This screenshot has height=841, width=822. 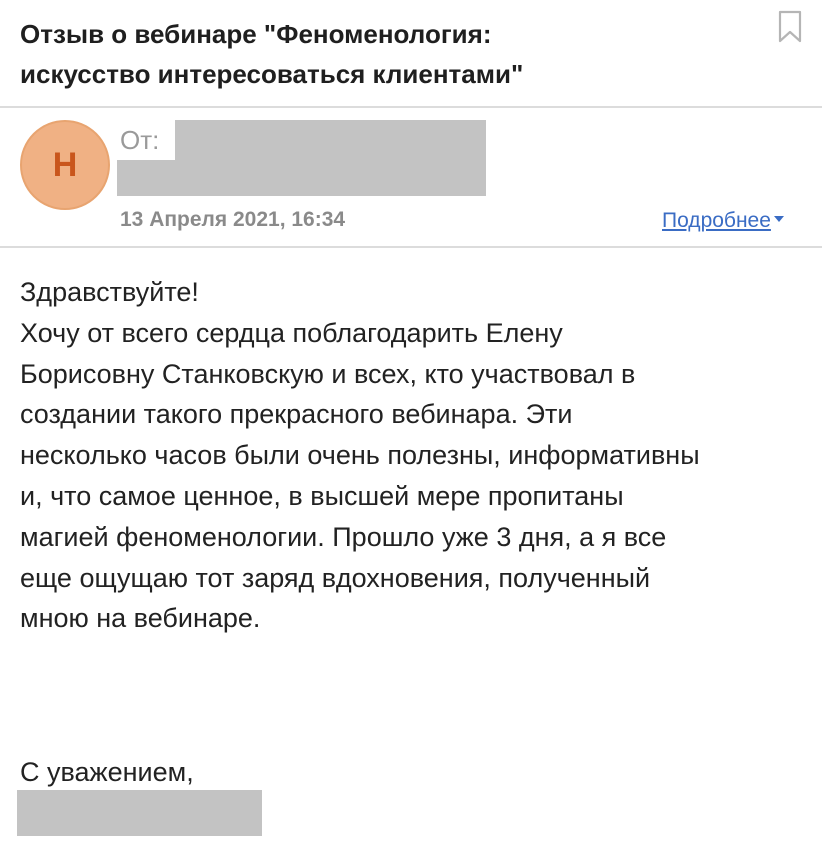 I want to click on email-signoff: С уважением,, so click(x=107, y=772).